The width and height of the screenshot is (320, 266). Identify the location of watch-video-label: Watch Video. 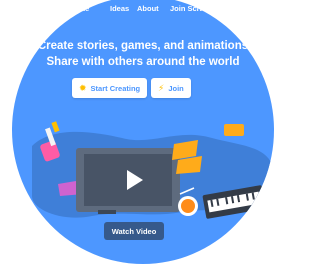
(134, 231).